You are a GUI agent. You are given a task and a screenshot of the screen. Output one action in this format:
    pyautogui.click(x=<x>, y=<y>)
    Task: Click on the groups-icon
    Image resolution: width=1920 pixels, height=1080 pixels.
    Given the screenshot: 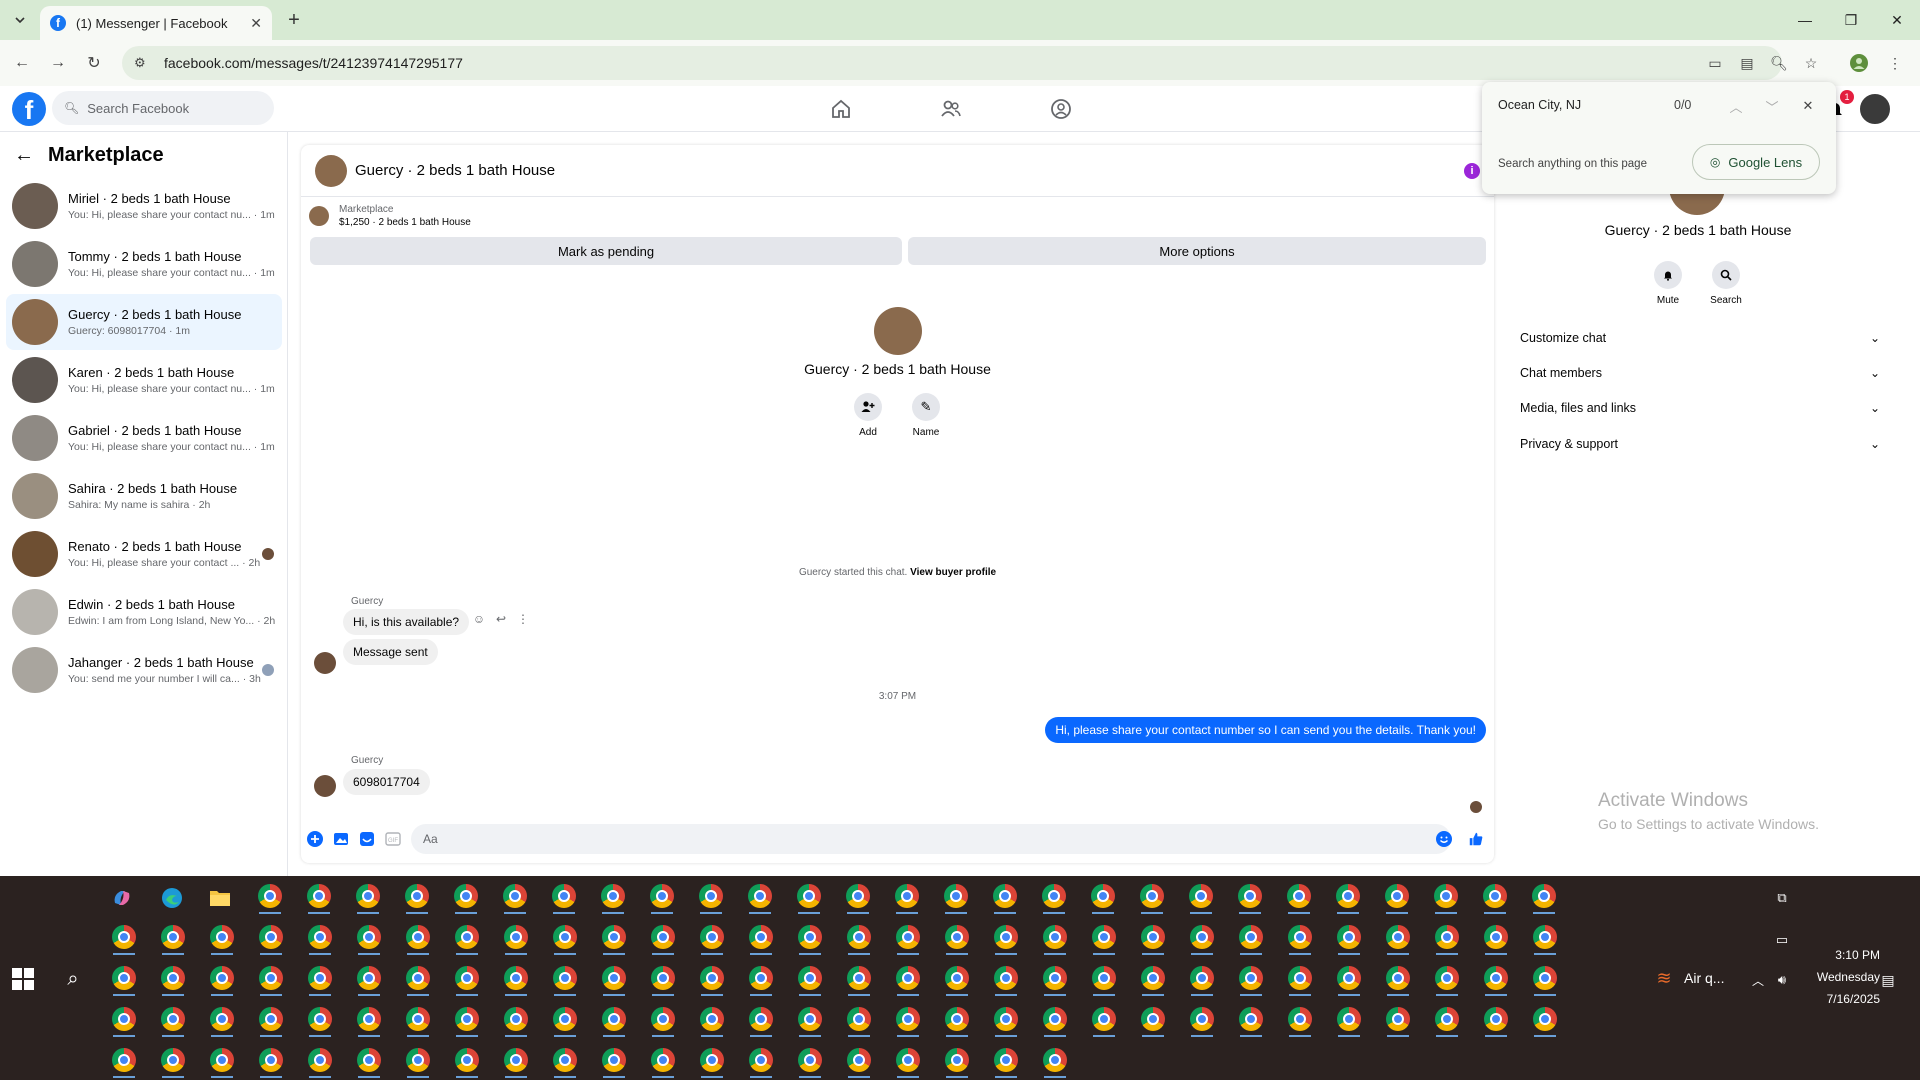 What is the action you would take?
    pyautogui.click(x=1061, y=109)
    